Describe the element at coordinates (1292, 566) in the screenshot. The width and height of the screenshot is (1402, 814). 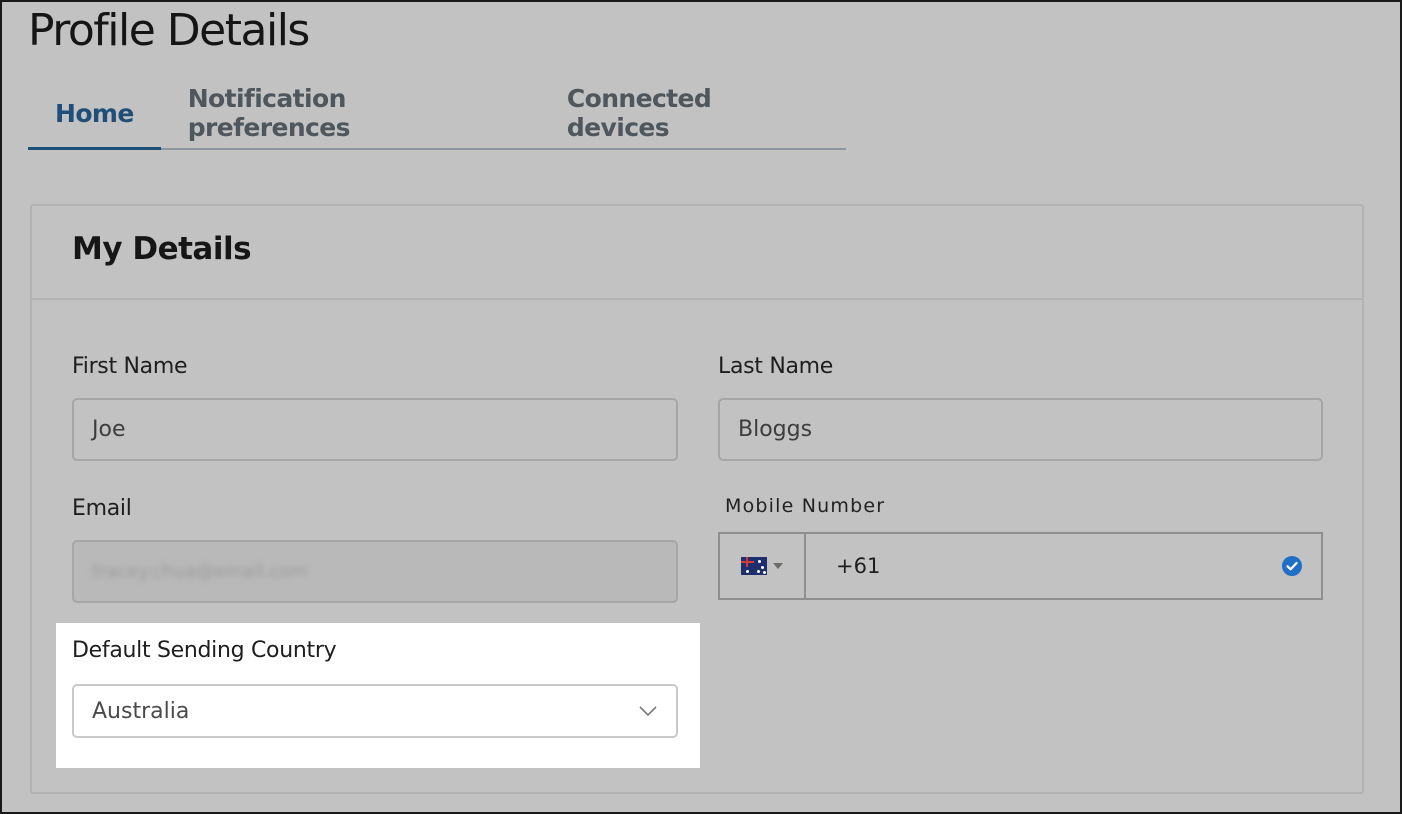
I see `verified-check-icon` at that location.